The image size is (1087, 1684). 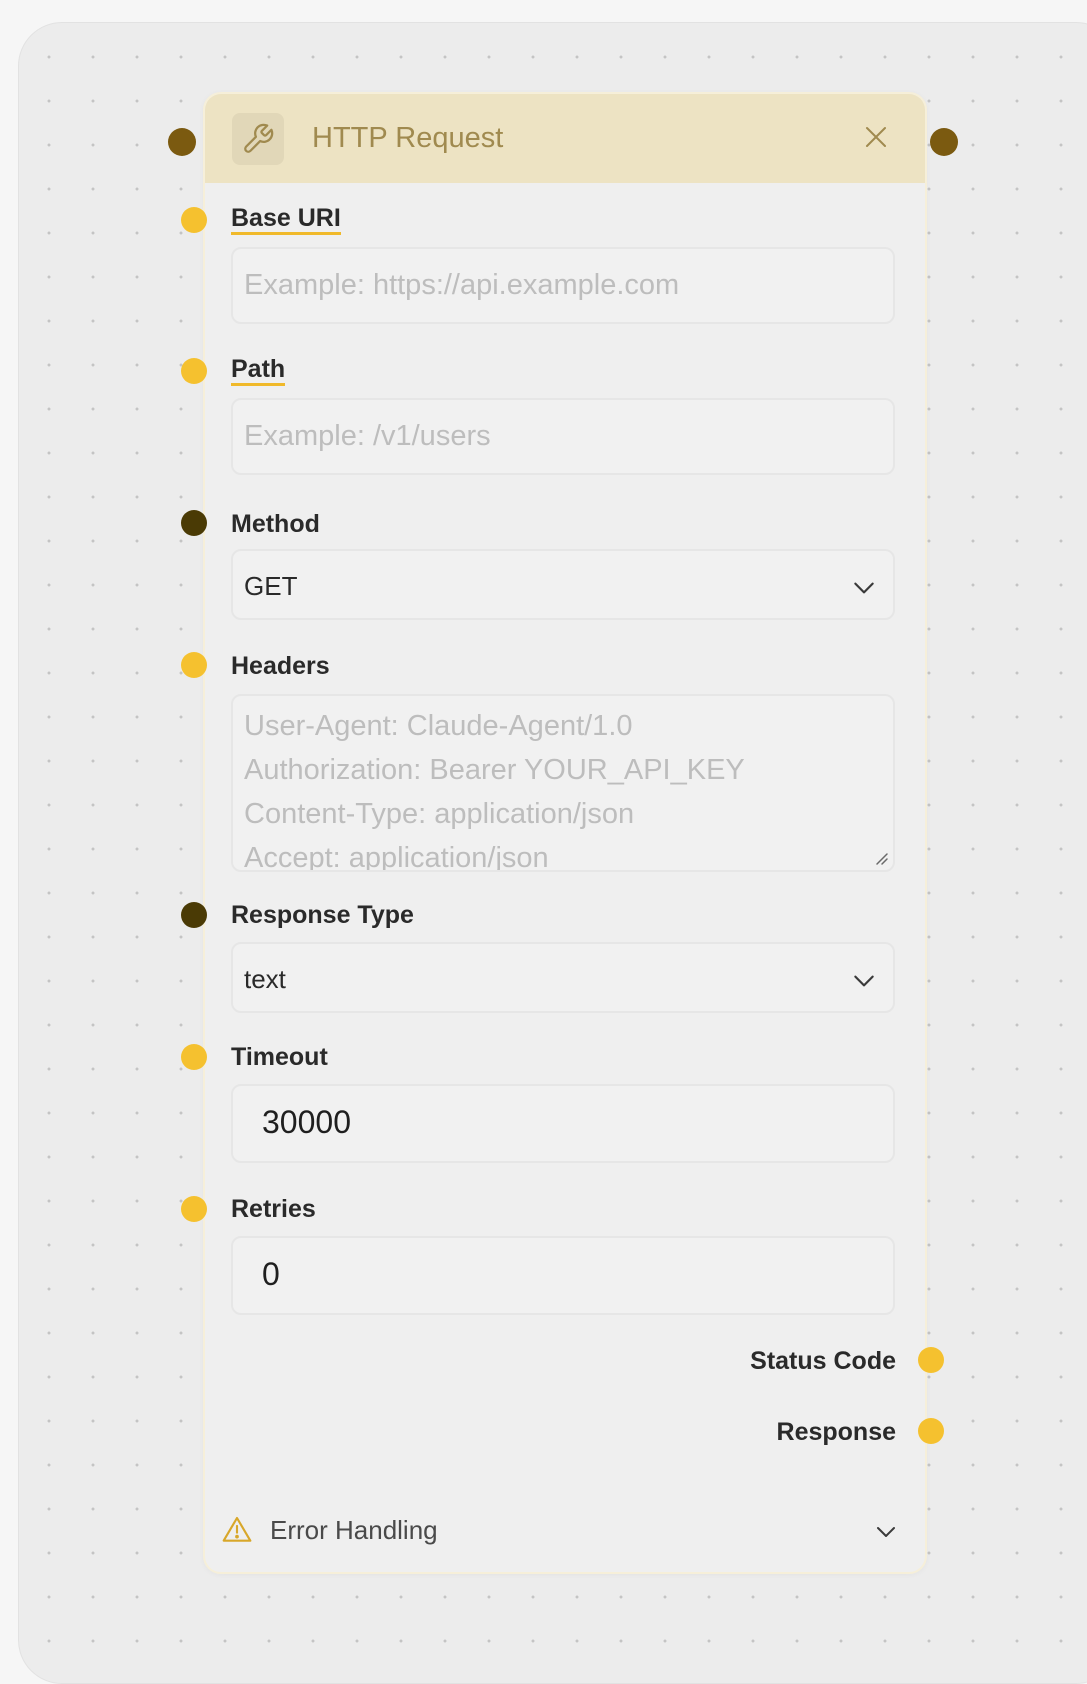 I want to click on base-uri-port, so click(x=194, y=220).